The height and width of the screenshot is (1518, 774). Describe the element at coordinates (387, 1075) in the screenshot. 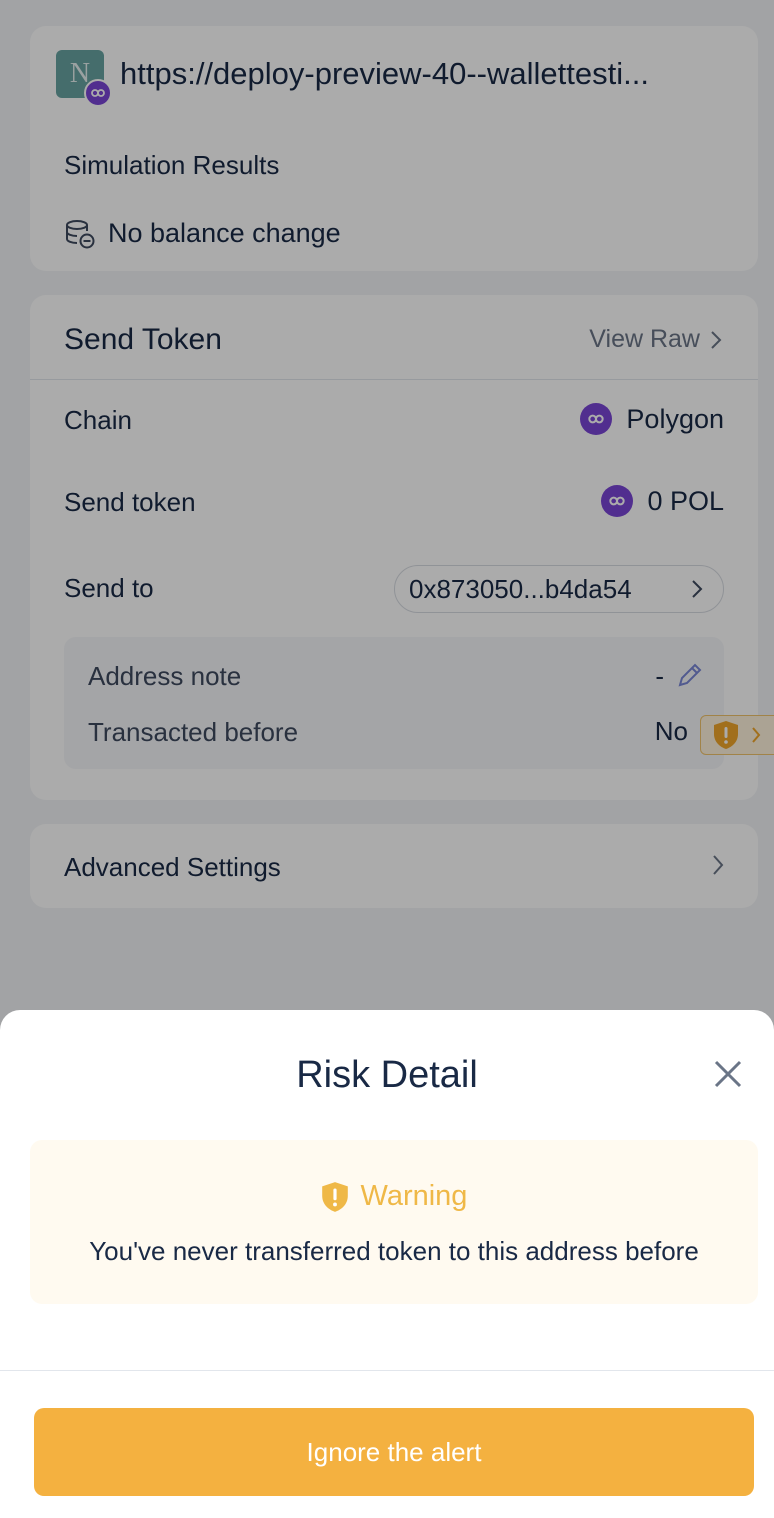

I see `risk-detail-title: Risk Detail` at that location.